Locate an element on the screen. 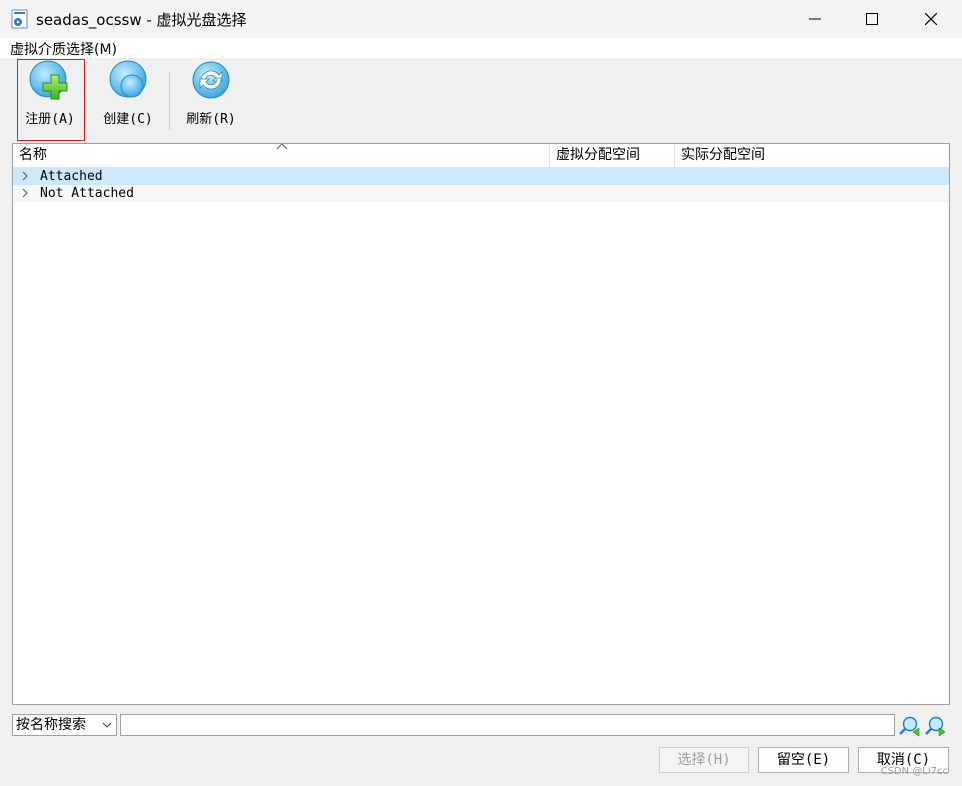  search-mode-select: 按名称搜索 is located at coordinates (64, 725).